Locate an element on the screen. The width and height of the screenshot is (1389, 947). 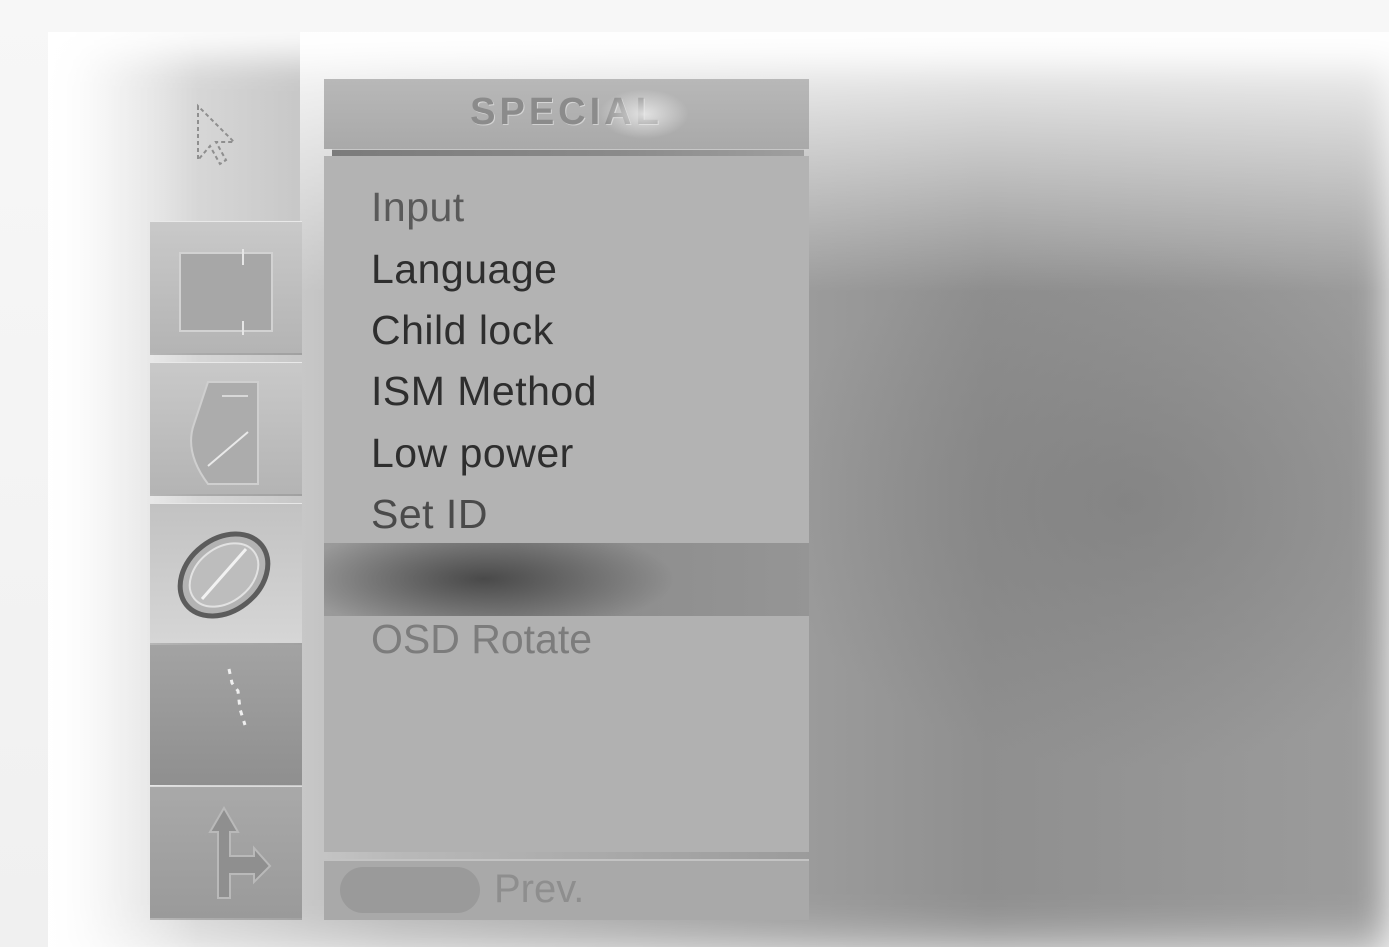
footer-nav: Prev. is located at coordinates (566, 889).